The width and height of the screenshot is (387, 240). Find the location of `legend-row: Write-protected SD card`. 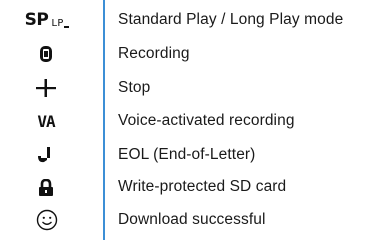

legend-row: Write-protected SD card is located at coordinates (193, 187).